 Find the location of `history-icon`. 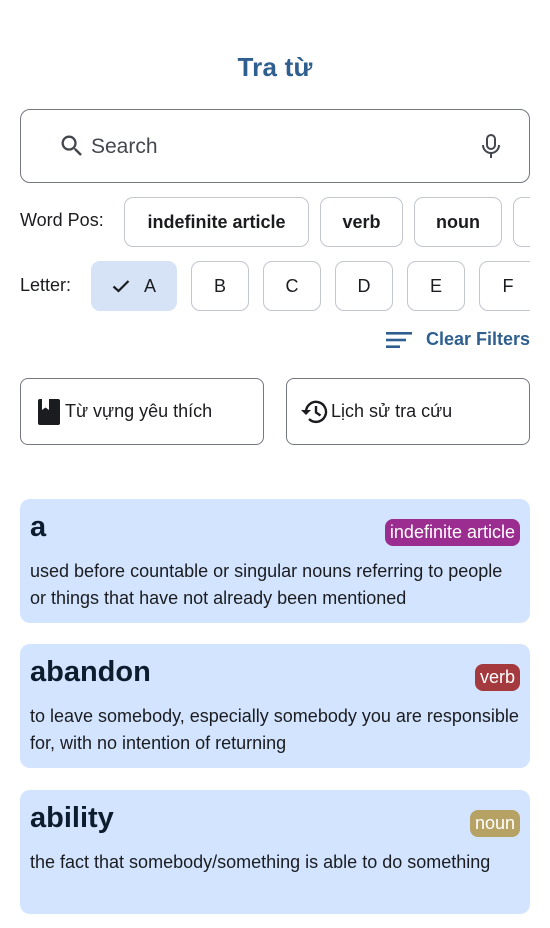

history-icon is located at coordinates (314, 411).